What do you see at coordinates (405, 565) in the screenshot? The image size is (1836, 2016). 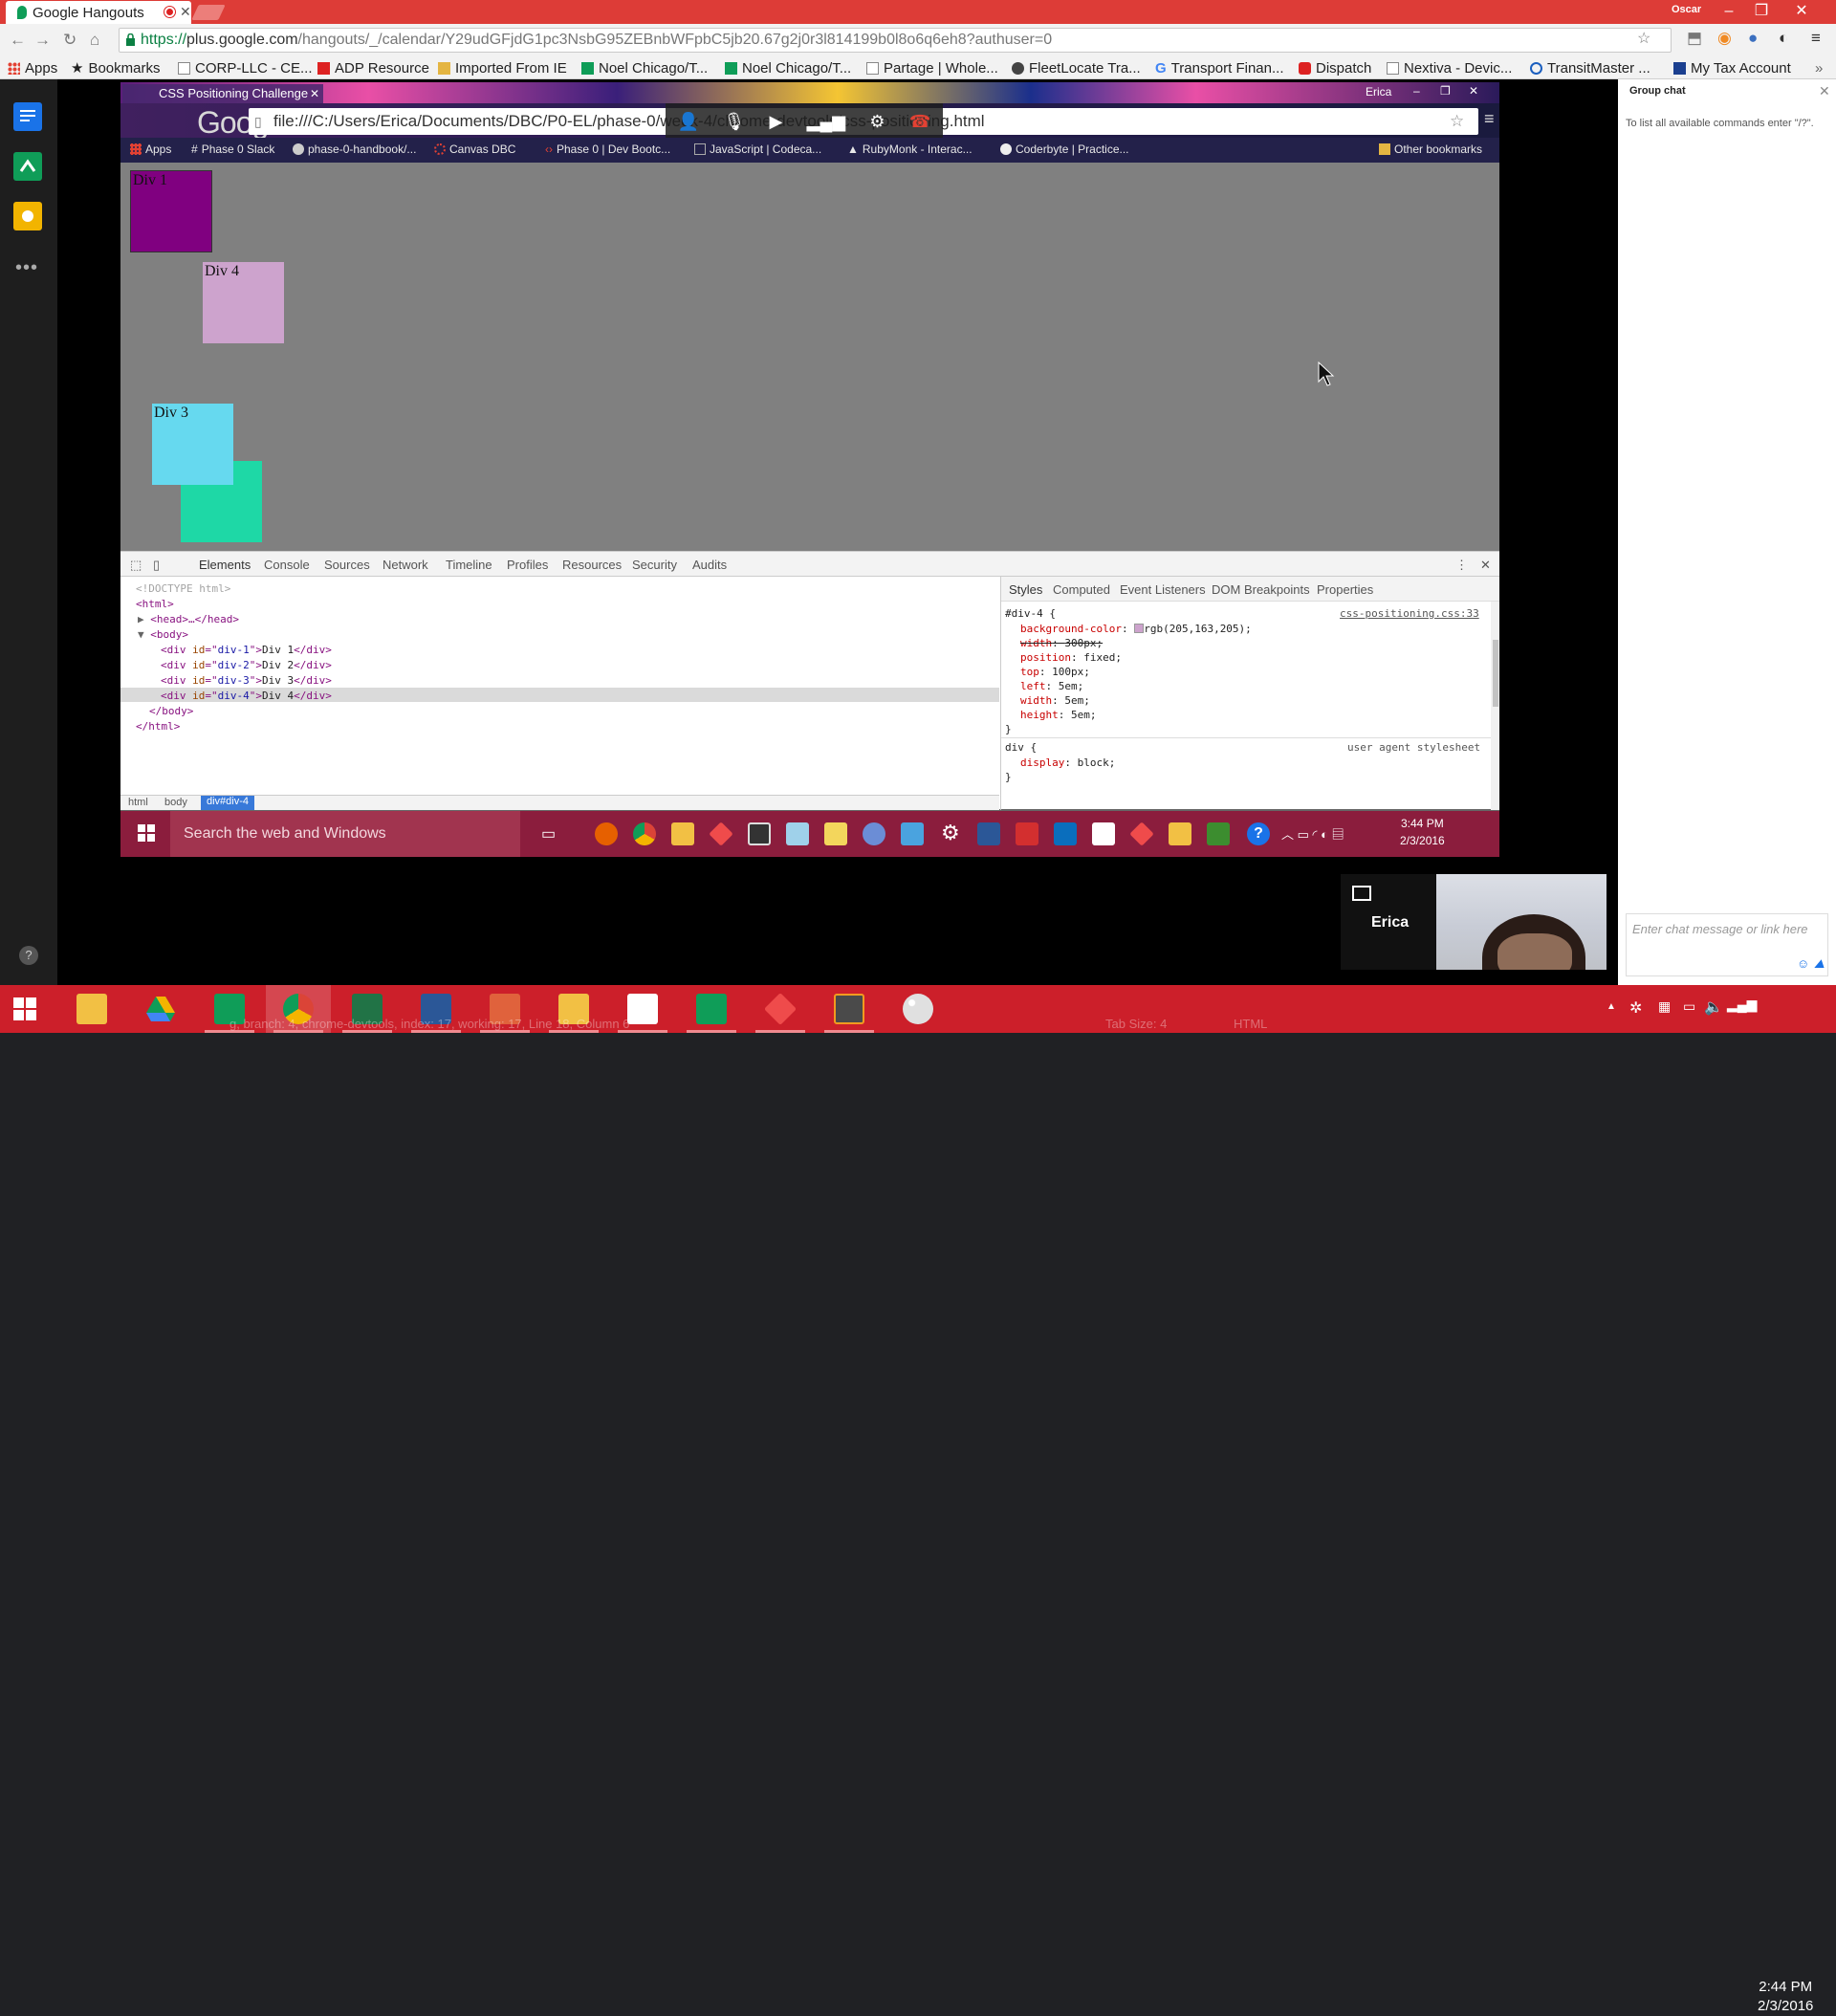 I see `tab-network: Network` at bounding box center [405, 565].